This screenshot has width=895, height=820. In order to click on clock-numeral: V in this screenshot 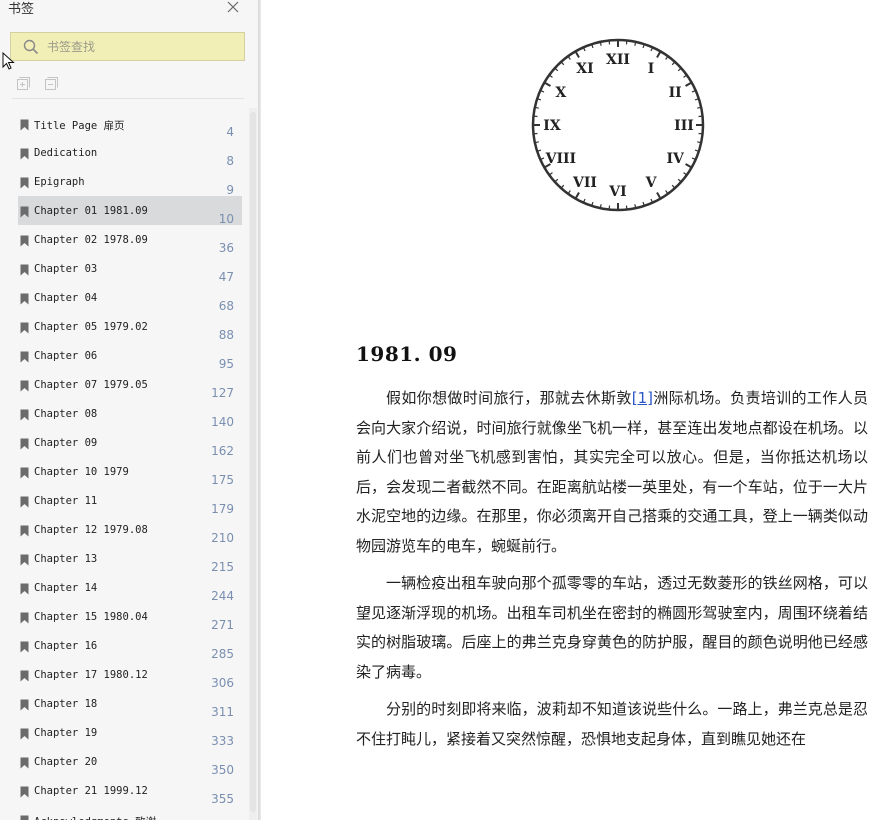, I will do `click(651, 183)`.